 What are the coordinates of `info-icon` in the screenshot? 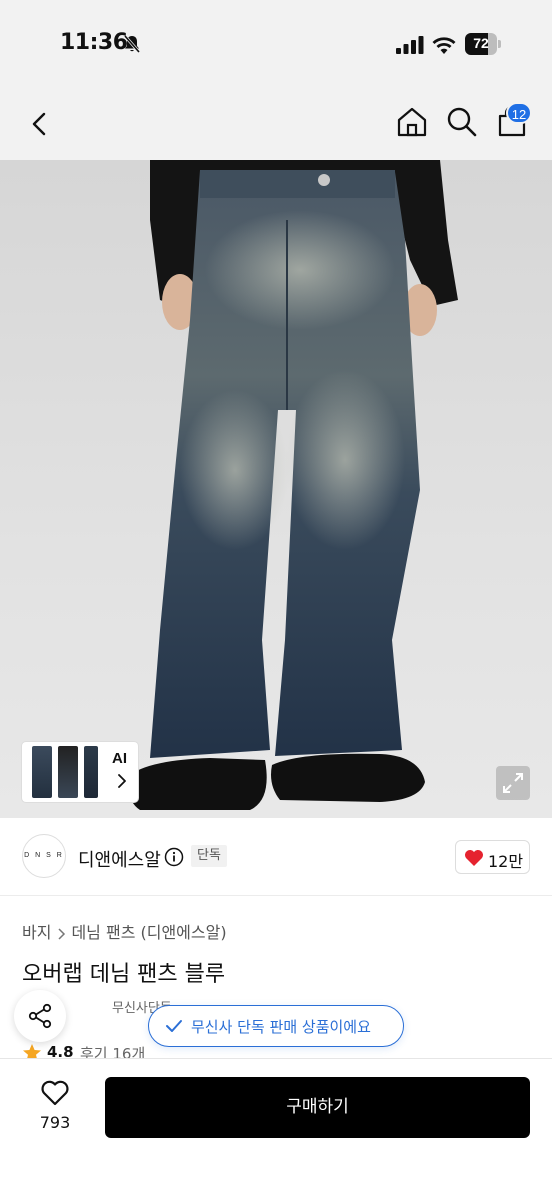 It's located at (174, 857).